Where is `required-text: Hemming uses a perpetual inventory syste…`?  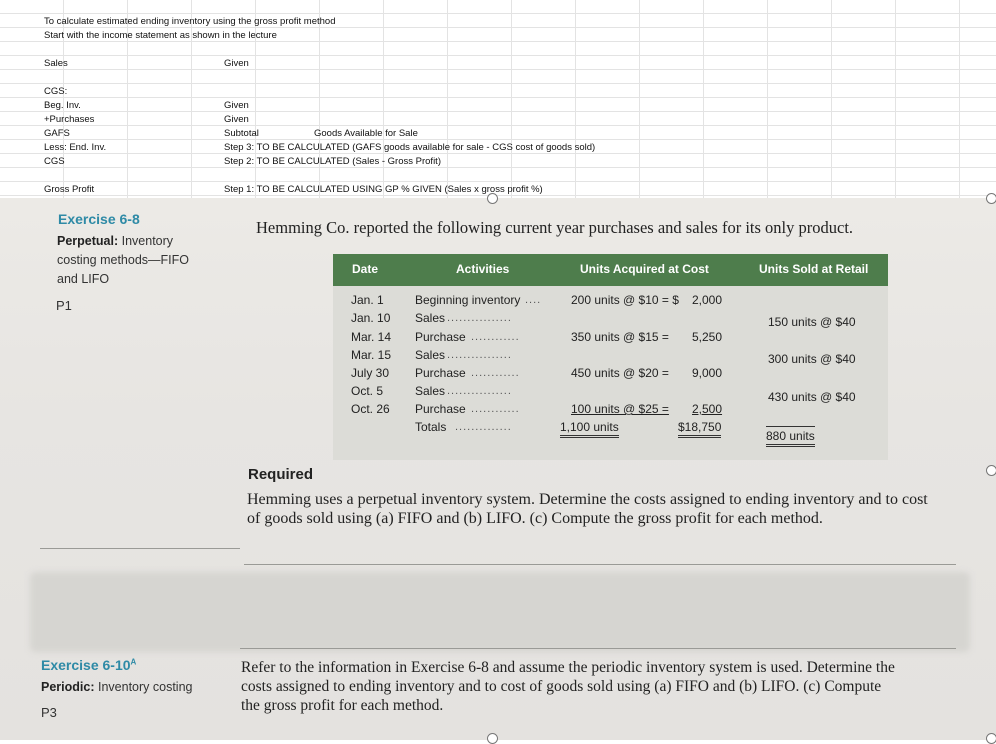
required-text: Hemming uses a perpetual inventory syste… is located at coordinates (587, 509).